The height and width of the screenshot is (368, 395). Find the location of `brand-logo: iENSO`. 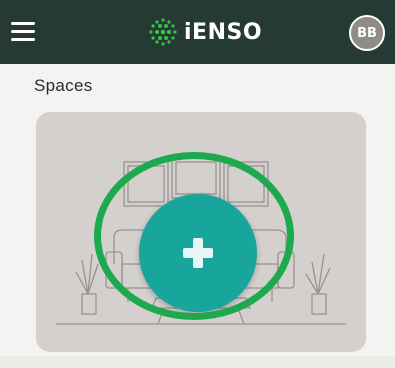

brand-logo: iENSO is located at coordinates (205, 32).